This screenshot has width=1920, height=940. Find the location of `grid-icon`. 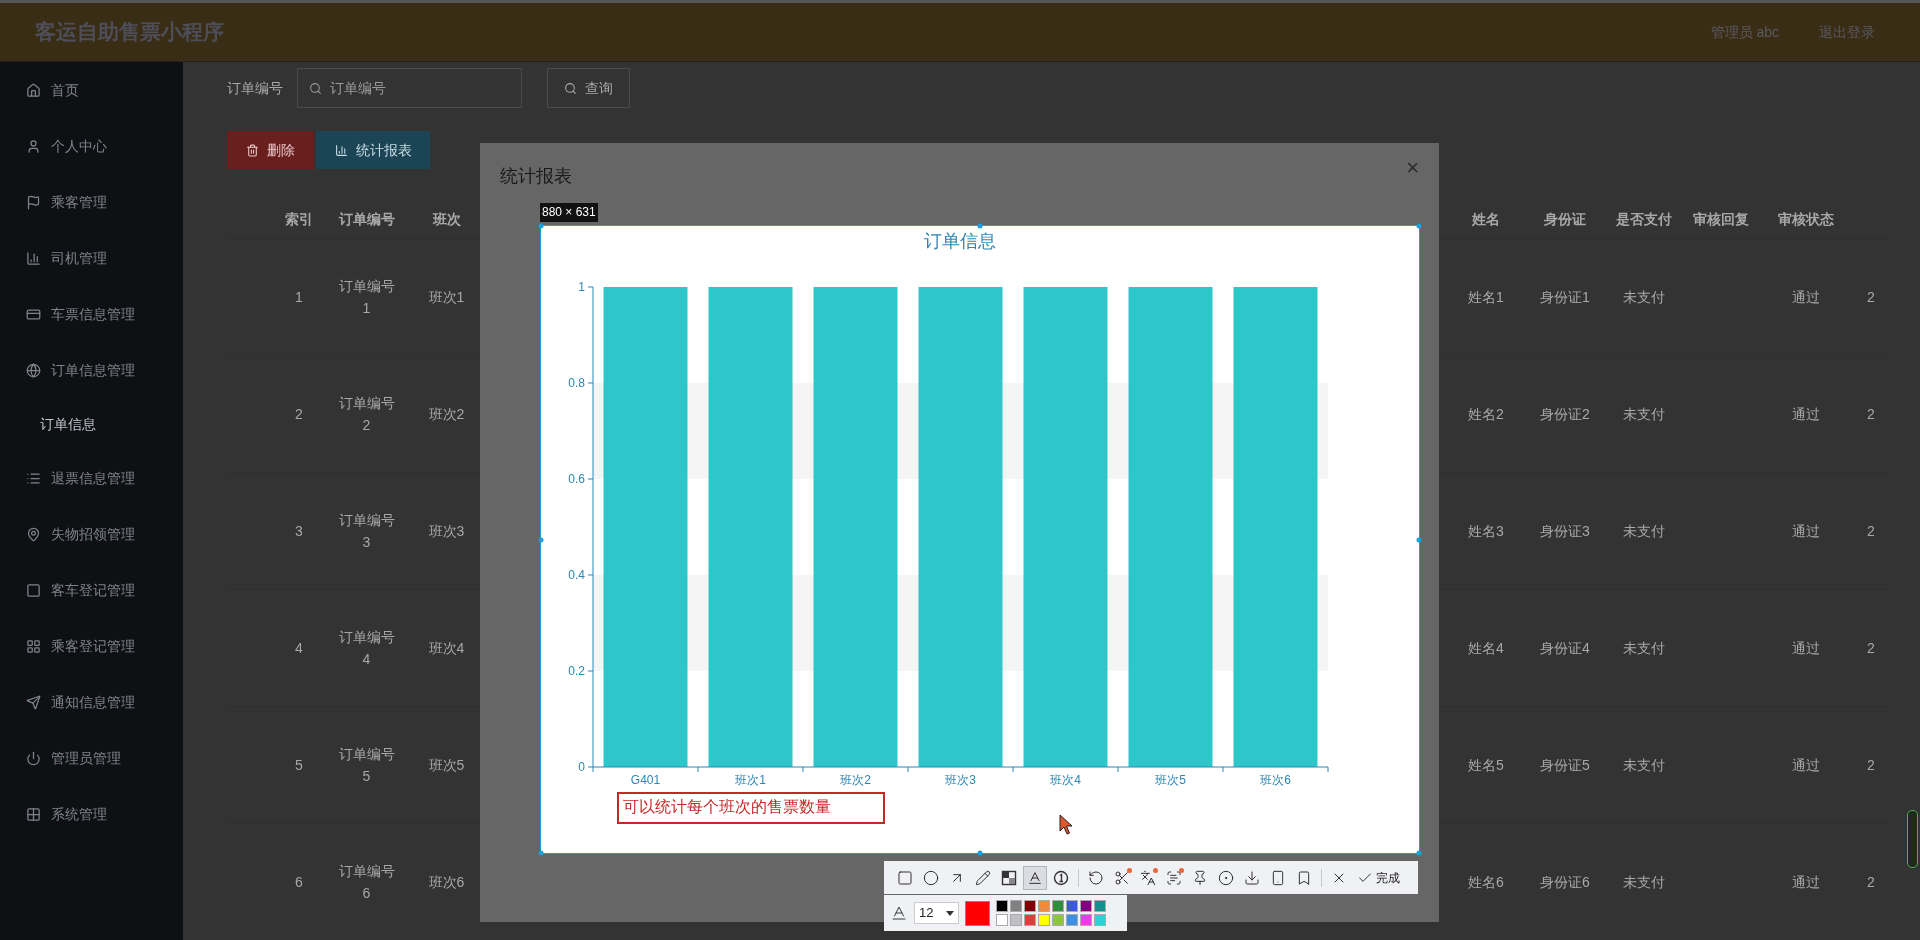

grid-icon is located at coordinates (33, 814).